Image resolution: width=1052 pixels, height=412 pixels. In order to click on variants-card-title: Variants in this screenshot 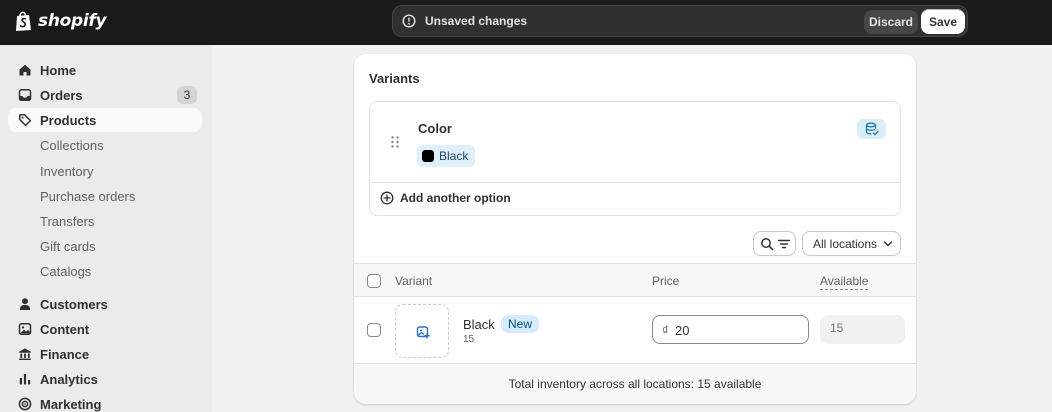, I will do `click(394, 78)`.